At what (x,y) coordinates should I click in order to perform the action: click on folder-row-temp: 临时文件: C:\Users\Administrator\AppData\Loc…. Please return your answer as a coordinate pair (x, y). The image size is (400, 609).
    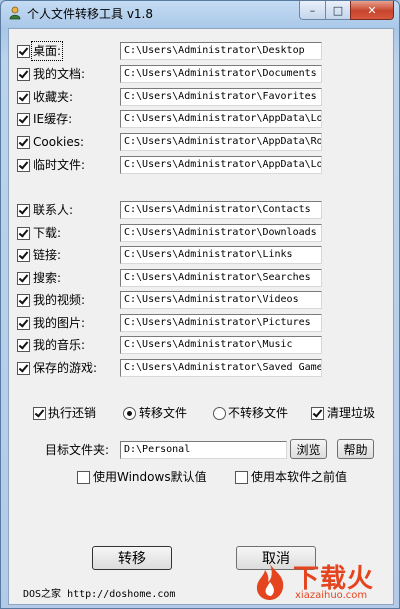
    Looking at the image, I should click on (202, 165).